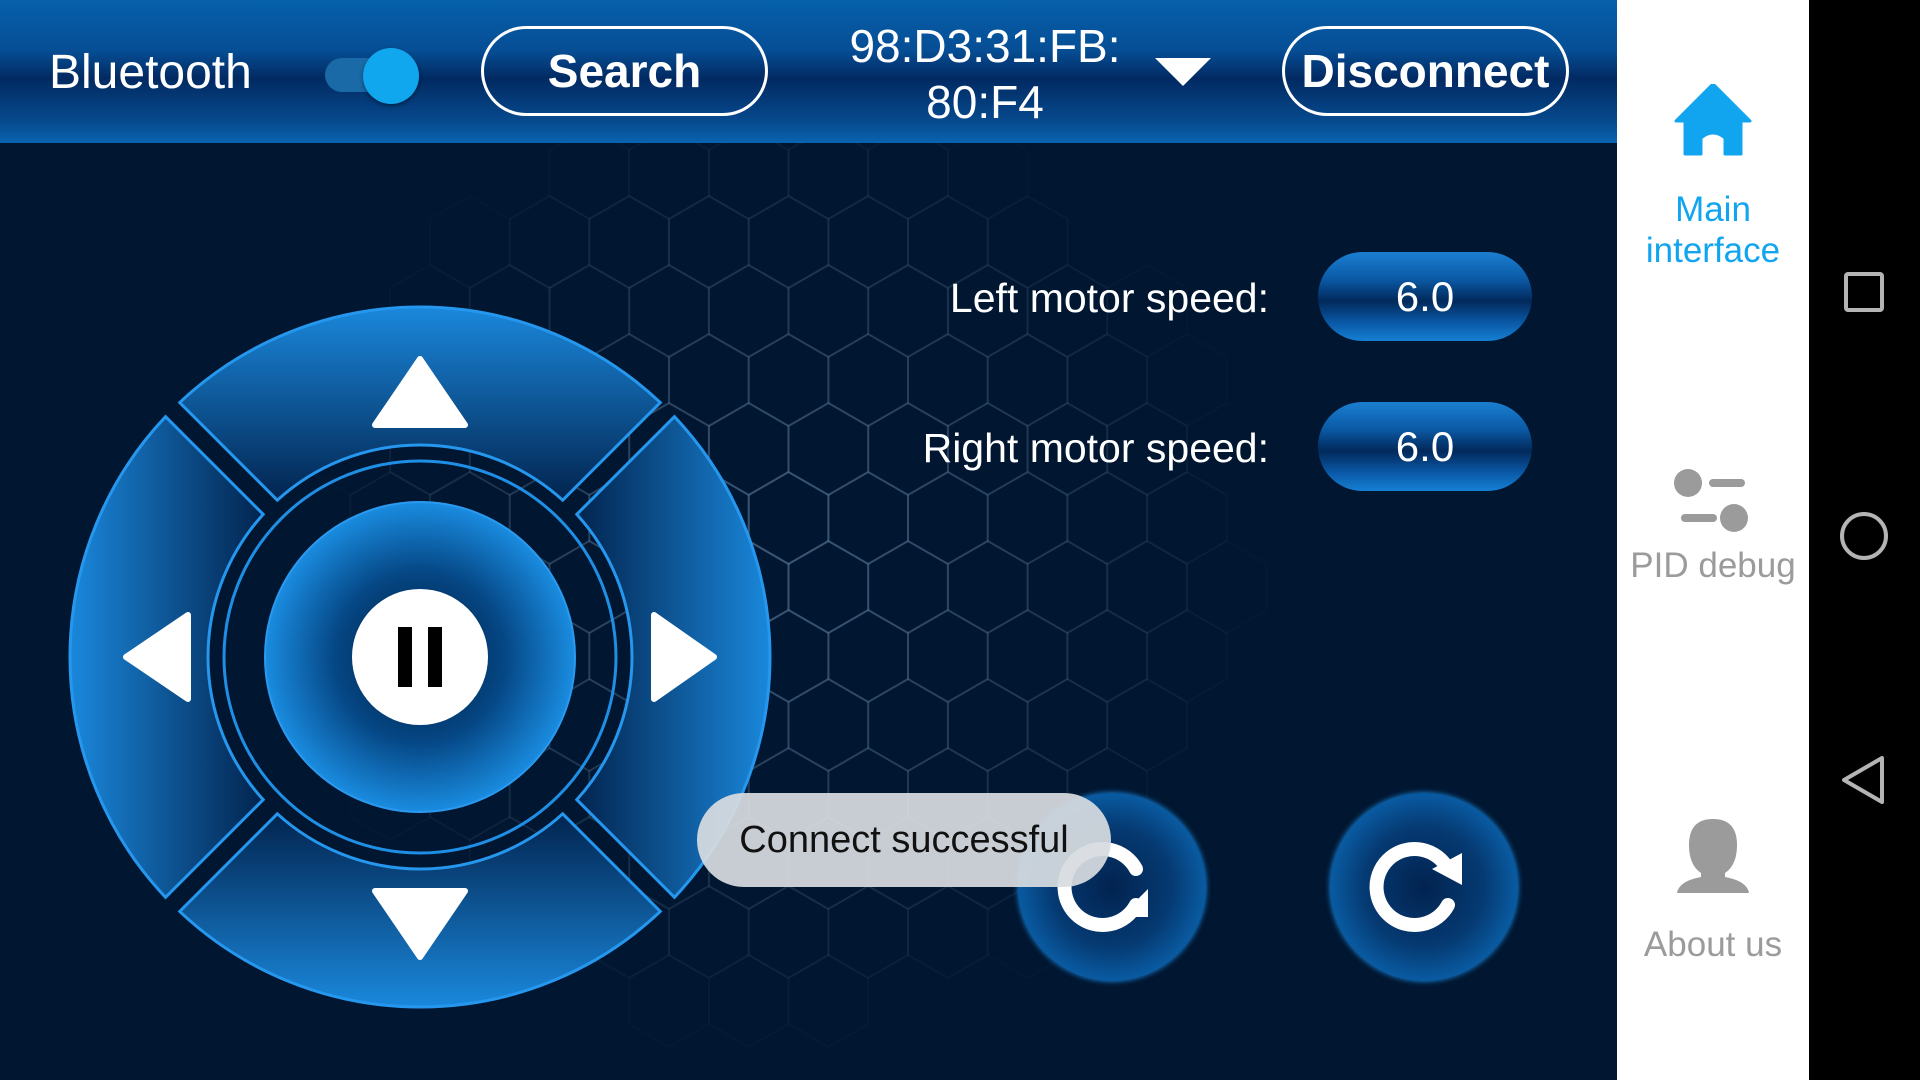 The width and height of the screenshot is (1920, 1080). I want to click on android-navigation-bar, so click(1864, 540).